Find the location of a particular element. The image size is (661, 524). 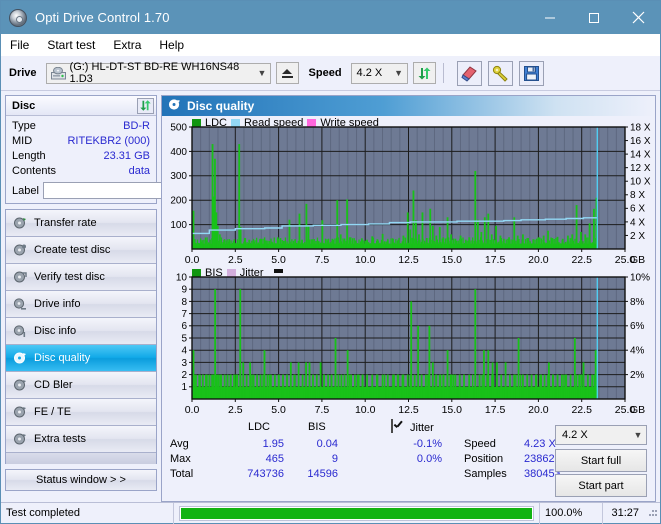

title-bar: Opti Drive Control 1.70 is located at coordinates (330, 17).